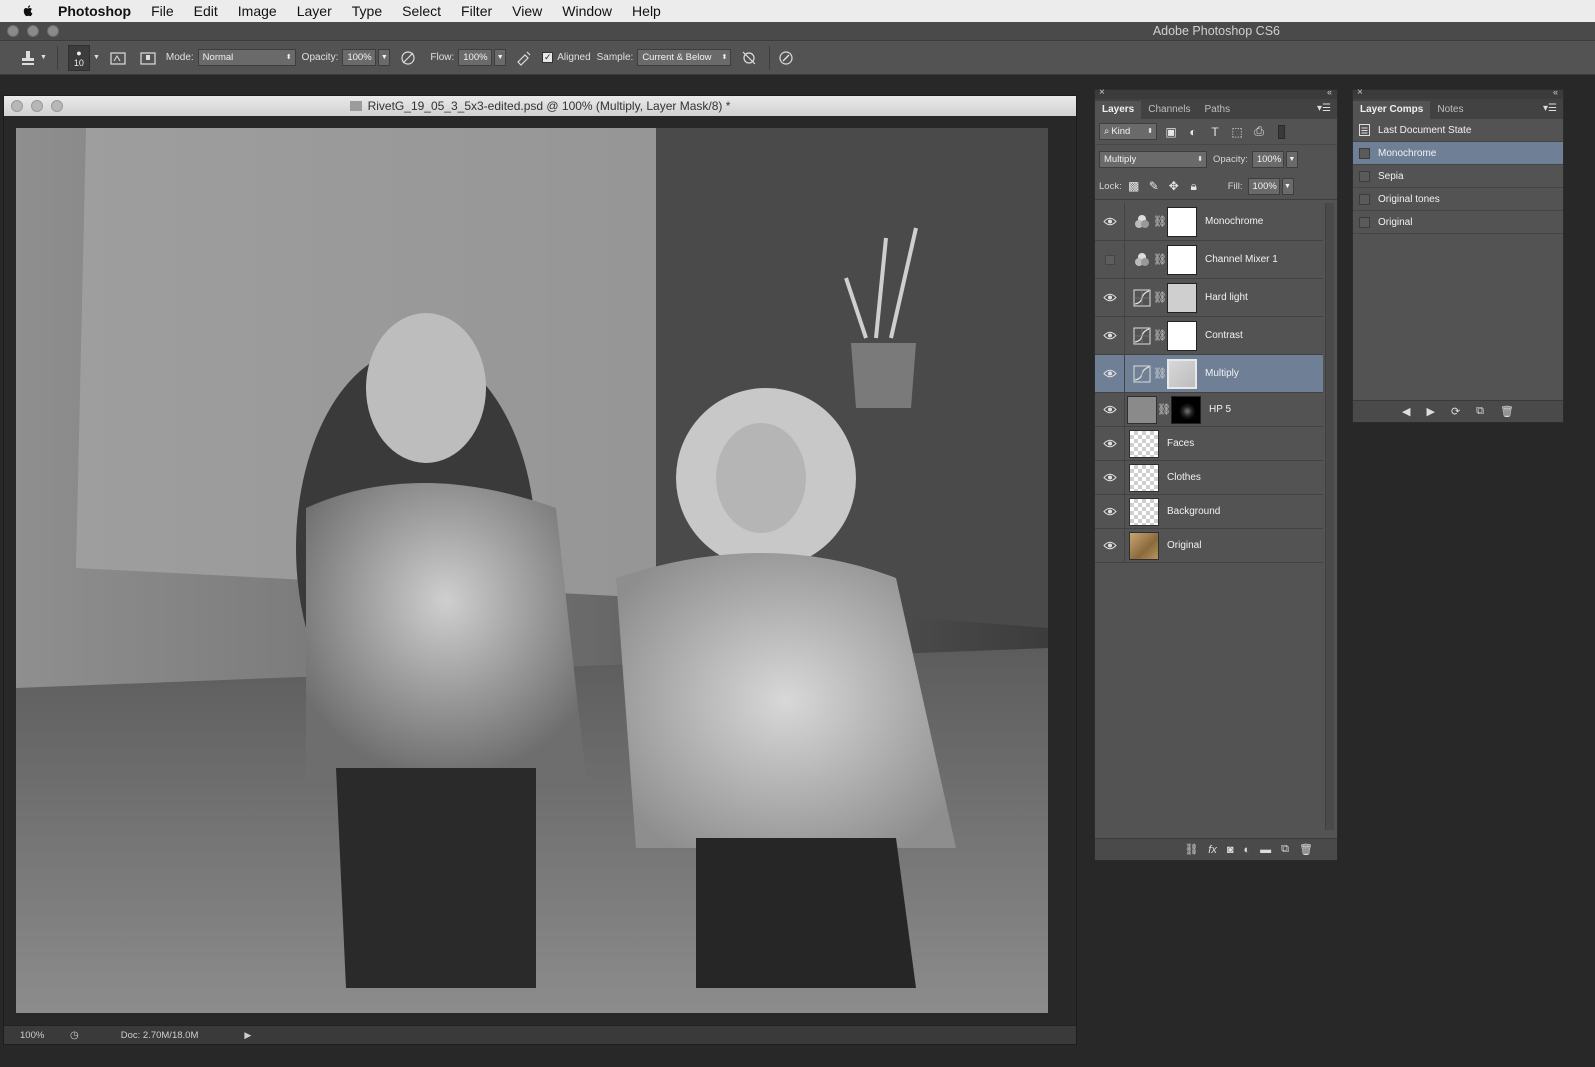  What do you see at coordinates (408, 58) in the screenshot?
I see `pressure-opacity-icon` at bounding box center [408, 58].